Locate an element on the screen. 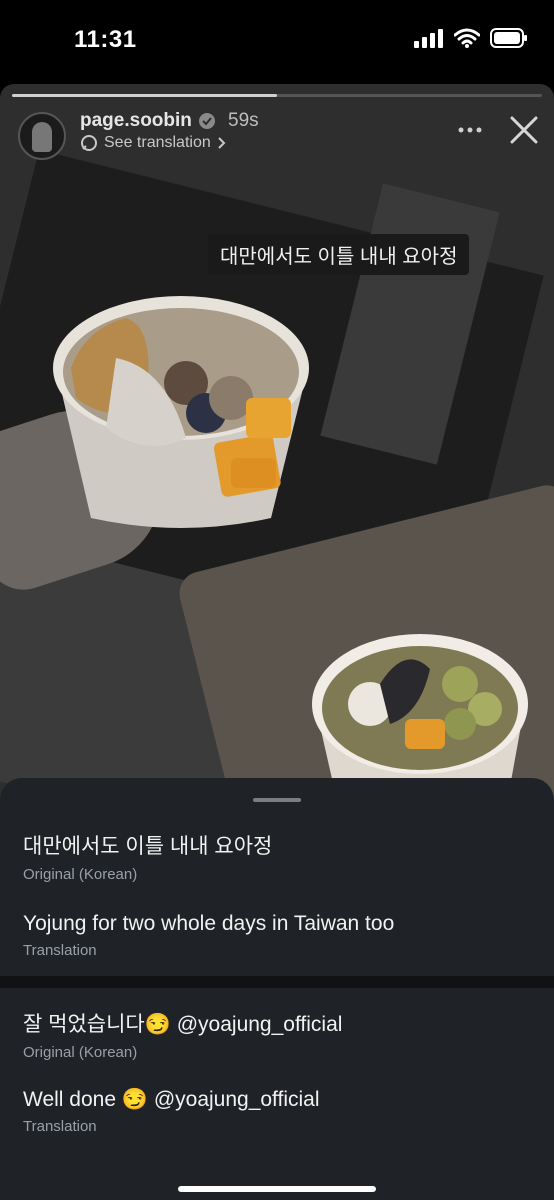 The width and height of the screenshot is (554, 1200). item-text: 잘 먹었습니다😏 @yoajung_official is located at coordinates (183, 1024).